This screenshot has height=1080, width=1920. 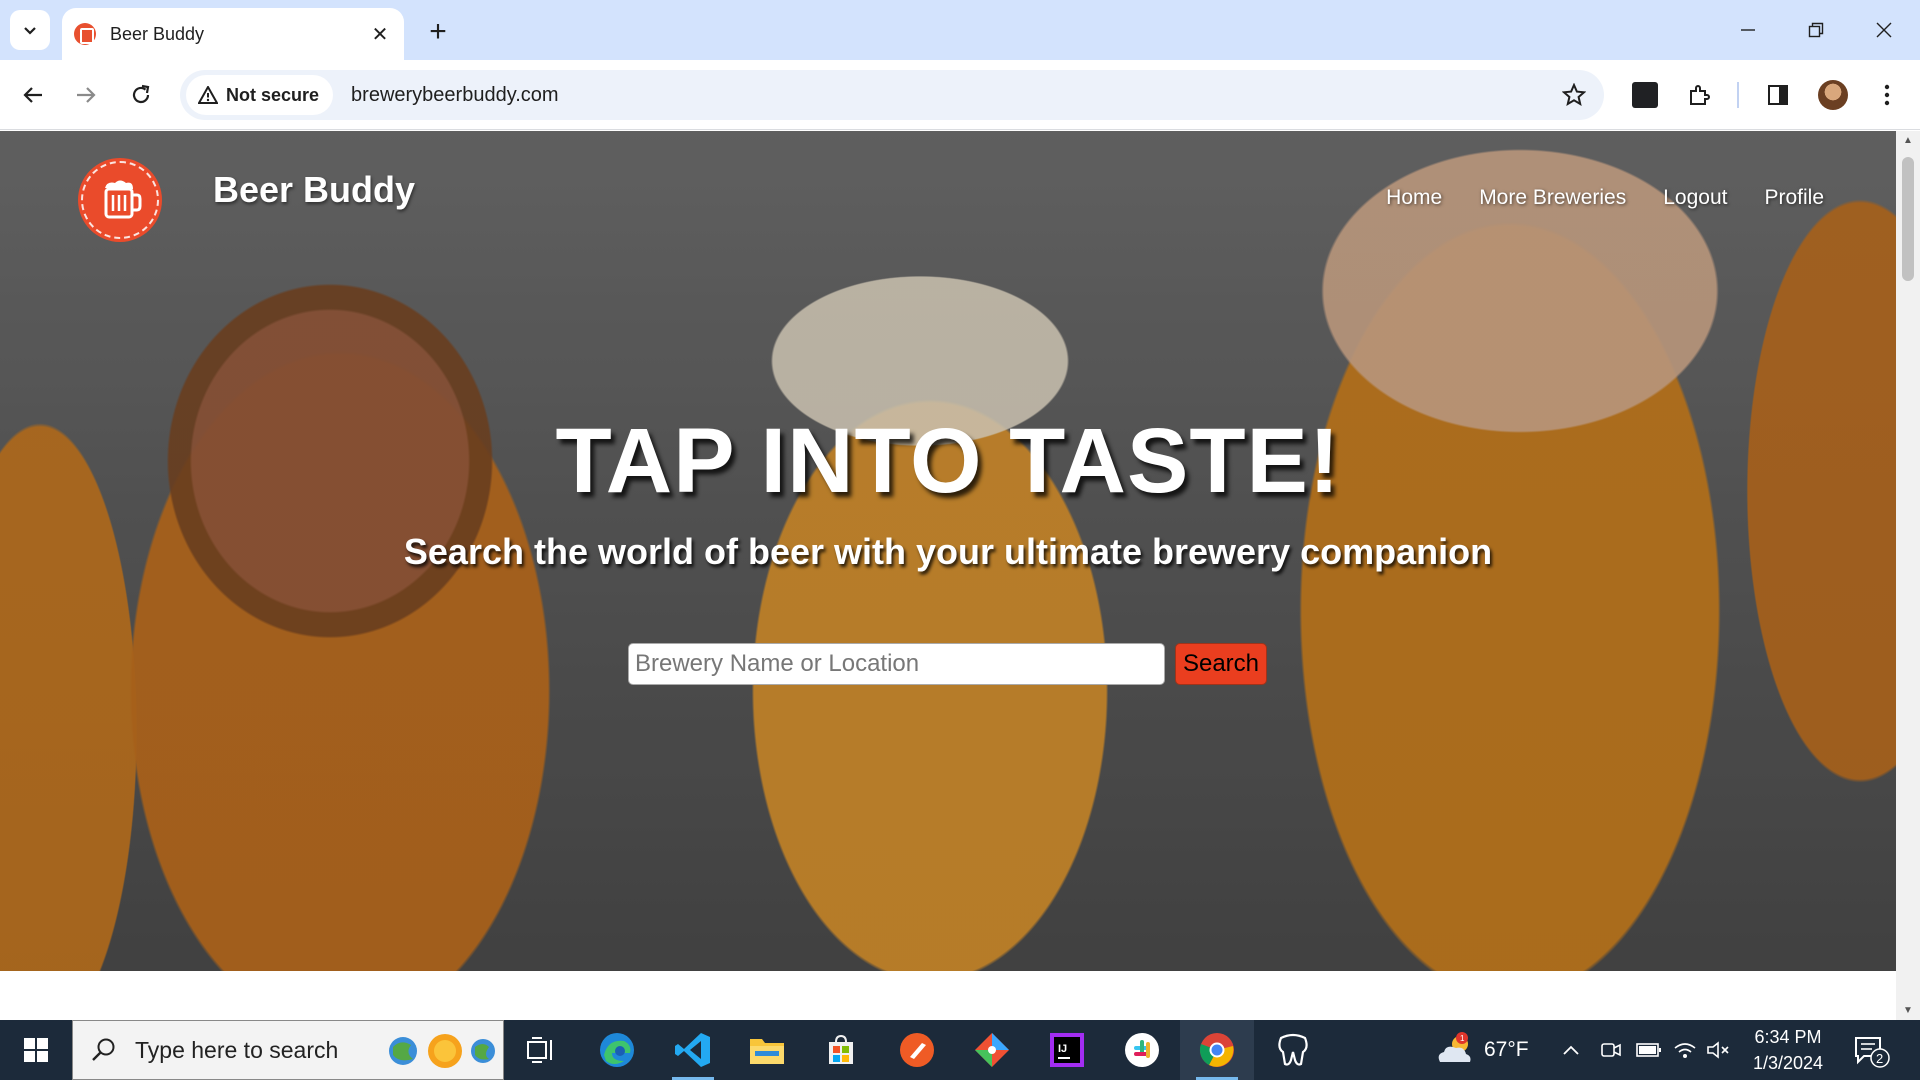 I want to click on tab-close-icon: ✕, so click(x=380, y=34).